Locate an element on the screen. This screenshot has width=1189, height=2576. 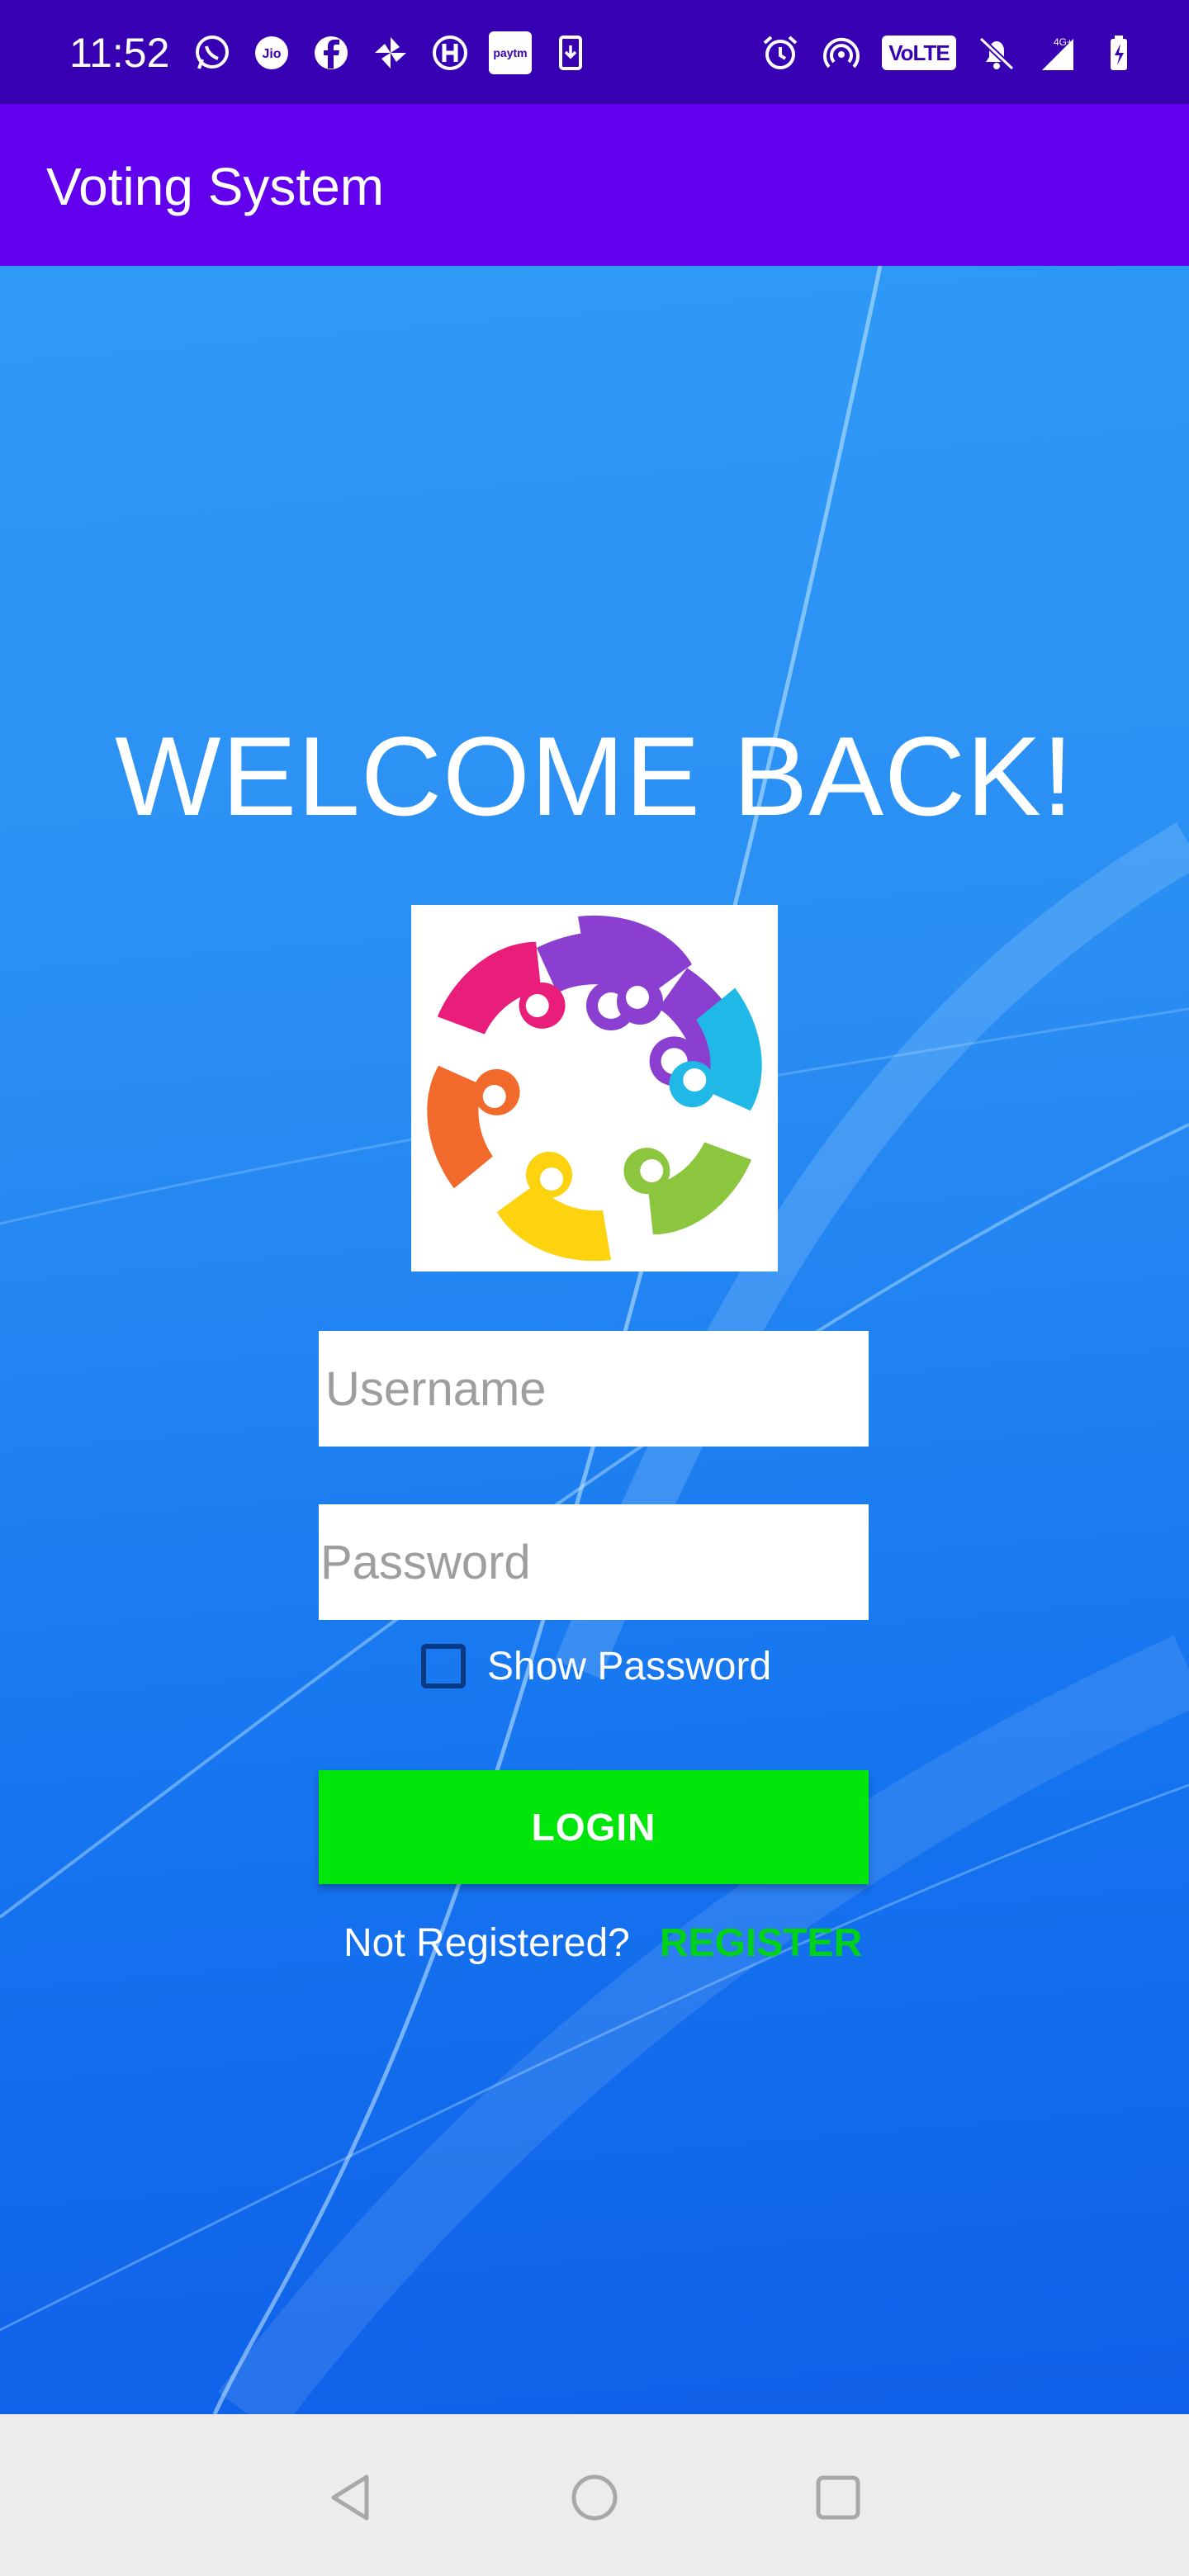
community-logo is located at coordinates (594, 1088).